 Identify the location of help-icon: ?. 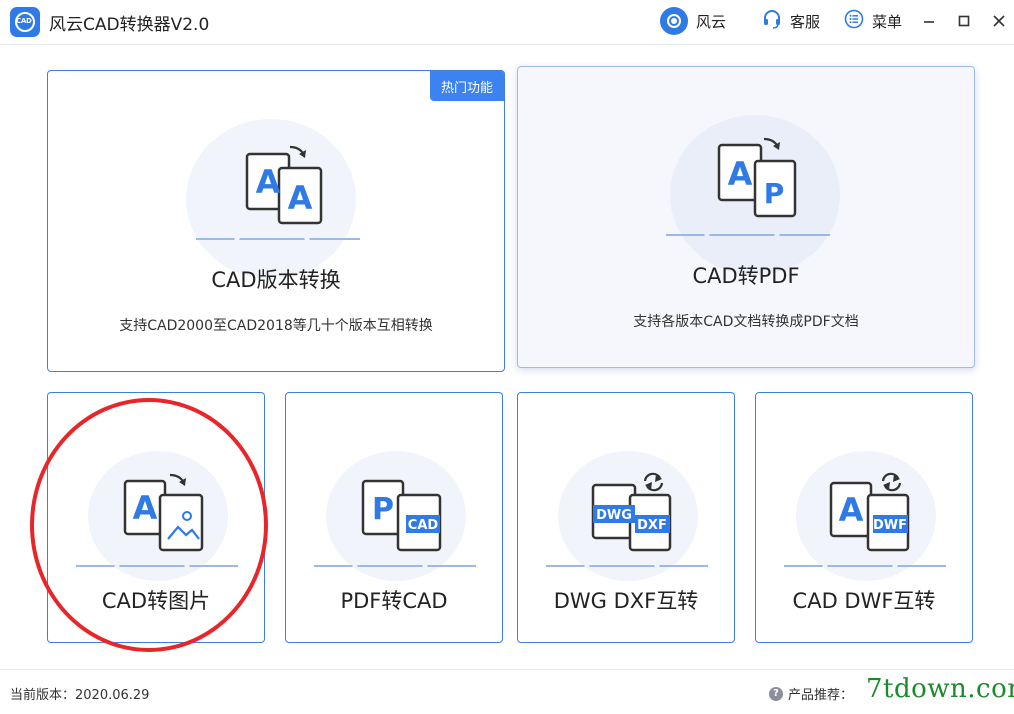
(776, 693).